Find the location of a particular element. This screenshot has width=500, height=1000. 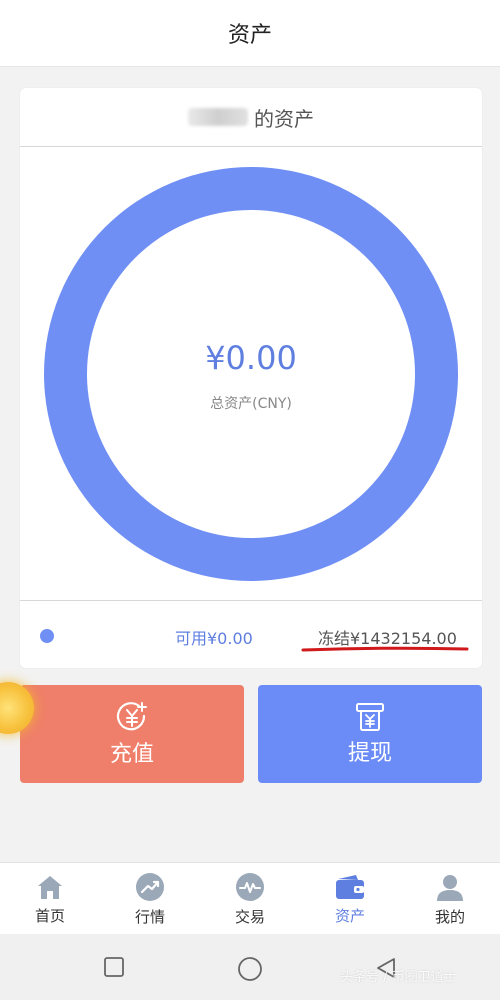

bottom-tab-bar: 首页 行情 交易 资产 我的 is located at coordinates (250, 898).